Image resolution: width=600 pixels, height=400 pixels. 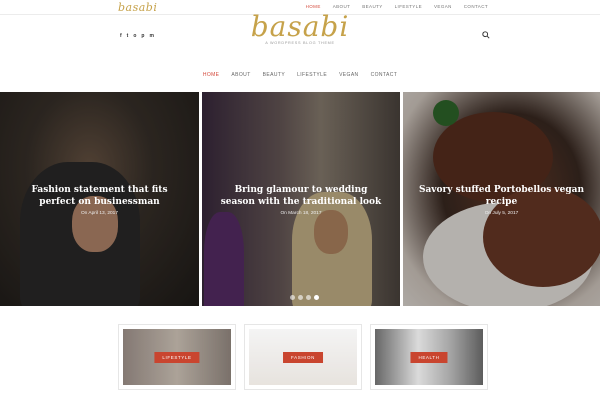 I want to click on mini-logo: basabi, so click(x=137, y=7).